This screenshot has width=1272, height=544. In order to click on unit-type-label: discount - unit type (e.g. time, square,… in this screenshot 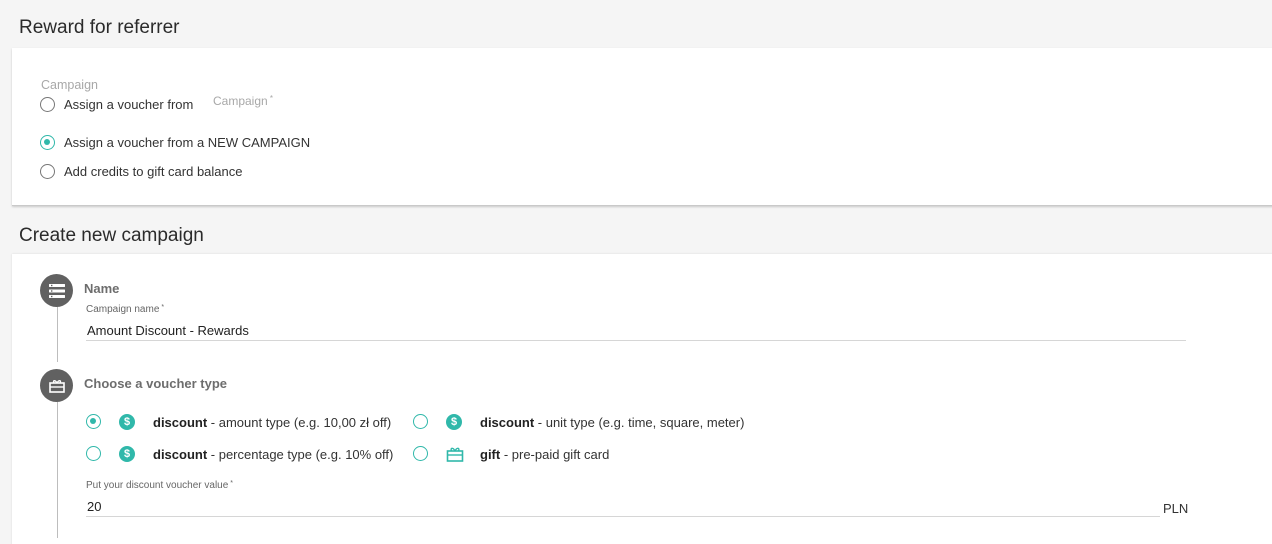, I will do `click(612, 422)`.